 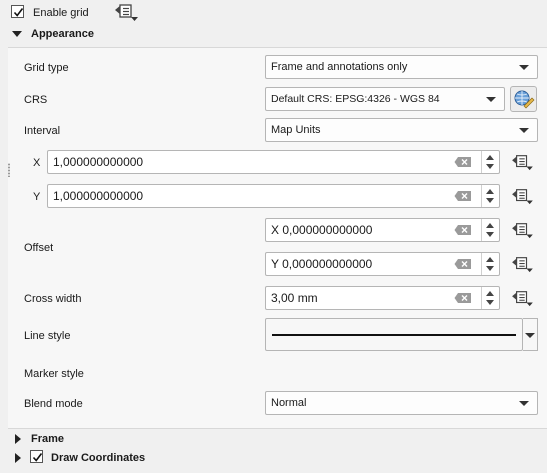 I want to click on frame-title: Frame, so click(x=47, y=439).